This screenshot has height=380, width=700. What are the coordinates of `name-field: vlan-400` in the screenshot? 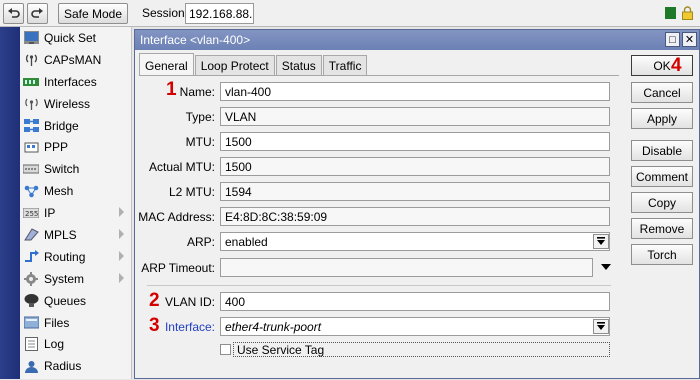 It's located at (415, 91).